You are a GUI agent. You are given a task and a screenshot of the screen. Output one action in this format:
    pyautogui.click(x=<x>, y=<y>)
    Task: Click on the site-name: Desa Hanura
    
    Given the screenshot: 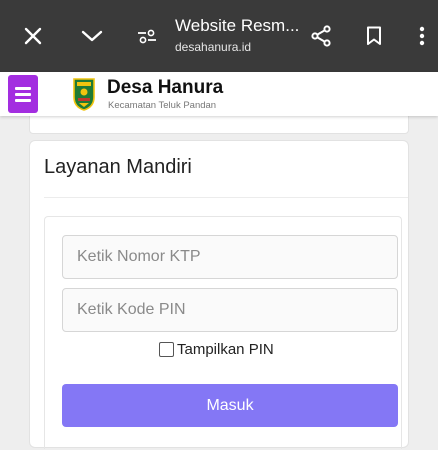 What is the action you would take?
    pyautogui.click(x=165, y=88)
    